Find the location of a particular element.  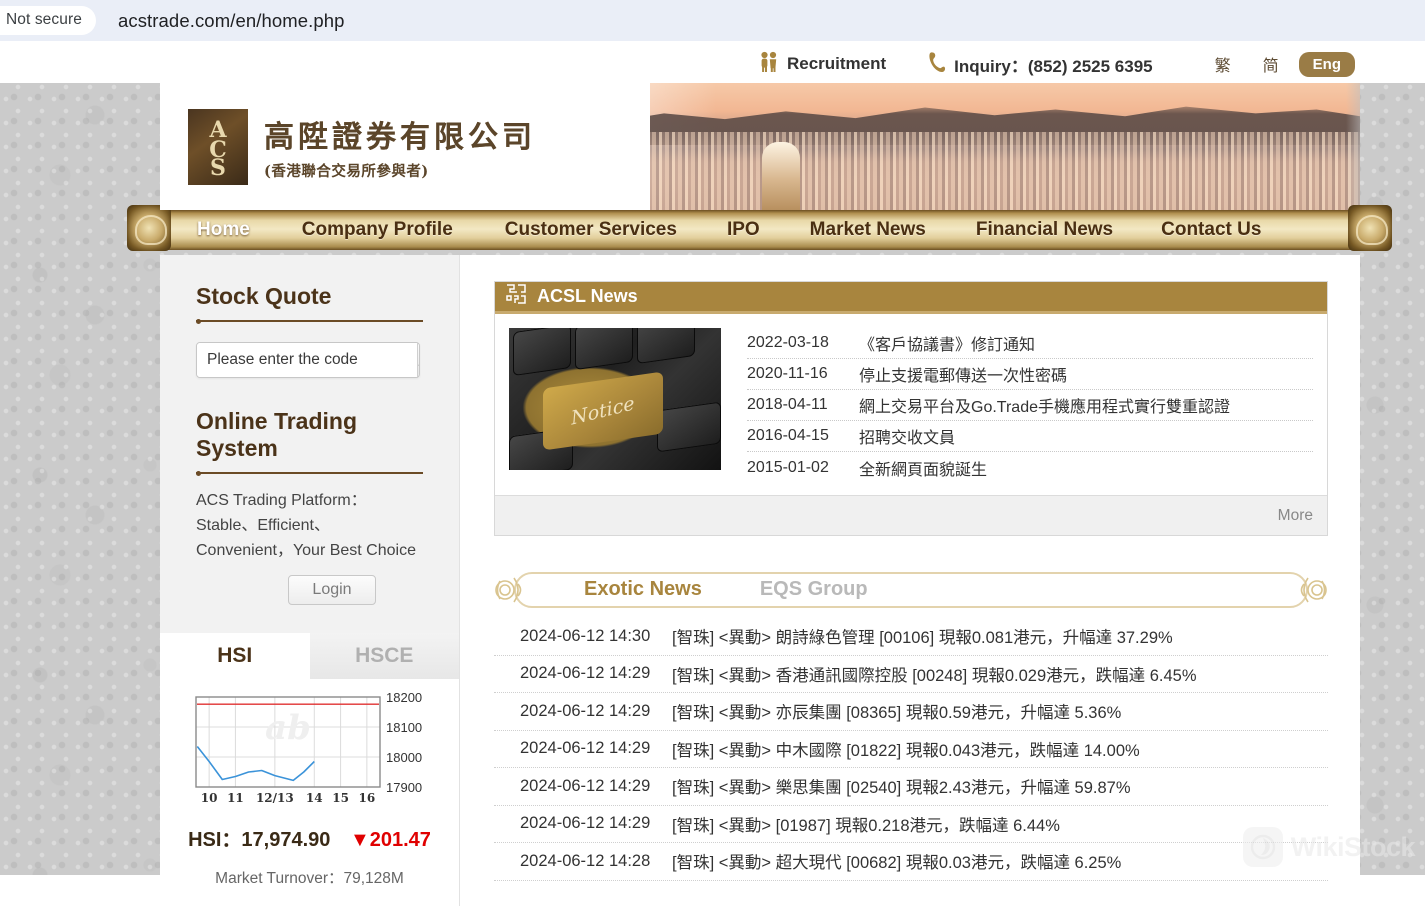

stock-quote-search is located at coordinates (308, 360).